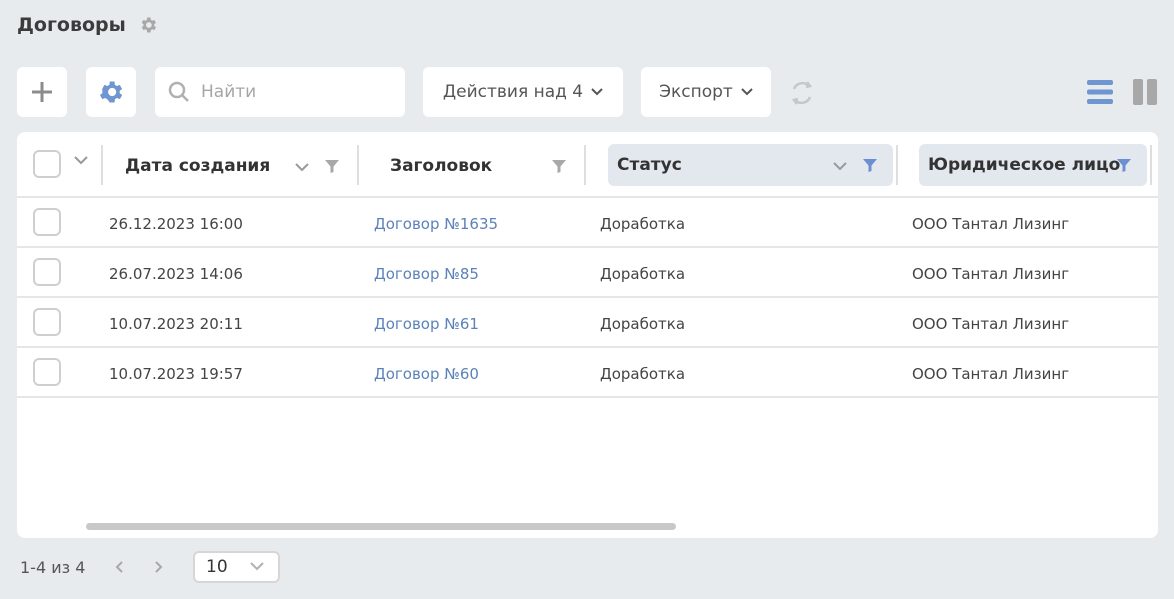 The image size is (1174, 599). What do you see at coordinates (426, 374) in the screenshot?
I see `cell-title-link: Договор №60` at bounding box center [426, 374].